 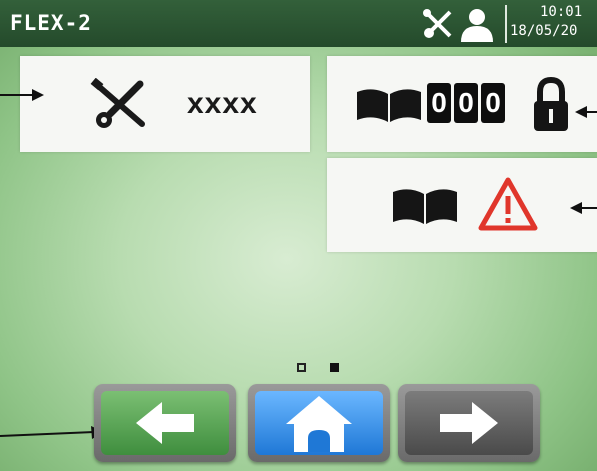 I want to click on back-button, so click(x=165, y=423).